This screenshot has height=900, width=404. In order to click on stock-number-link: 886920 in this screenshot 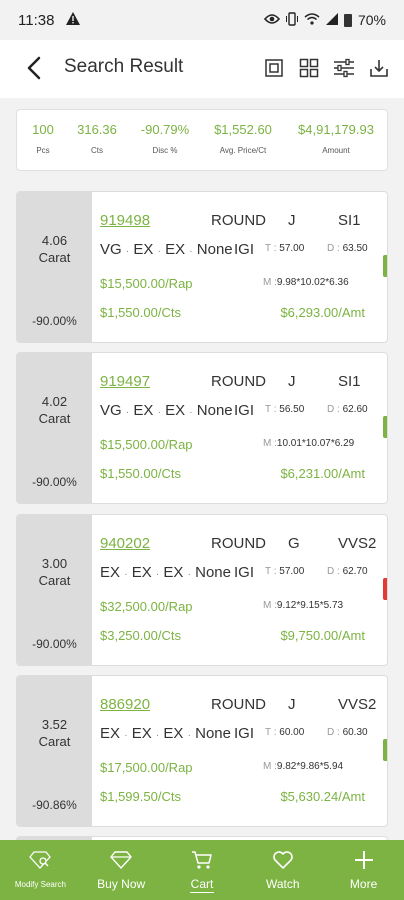, I will do `click(125, 704)`.